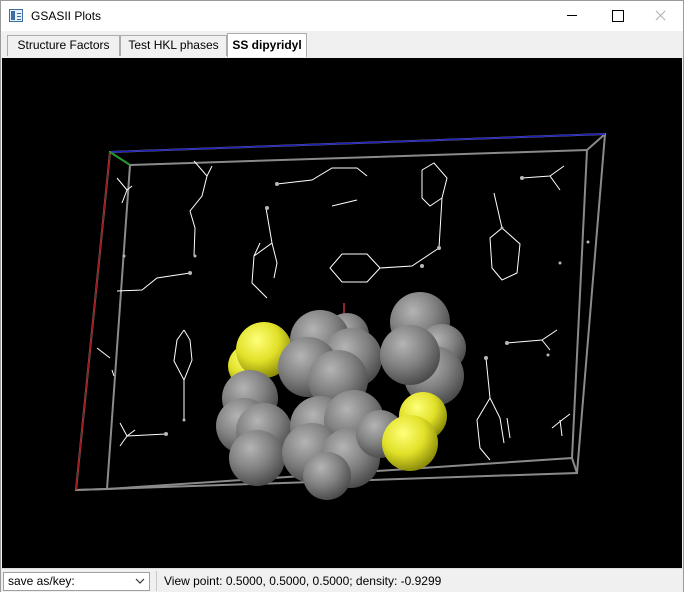 The height and width of the screenshot is (592, 684). Describe the element at coordinates (63, 45) in the screenshot. I see `tab-structure-factors: Structure Factors` at that location.